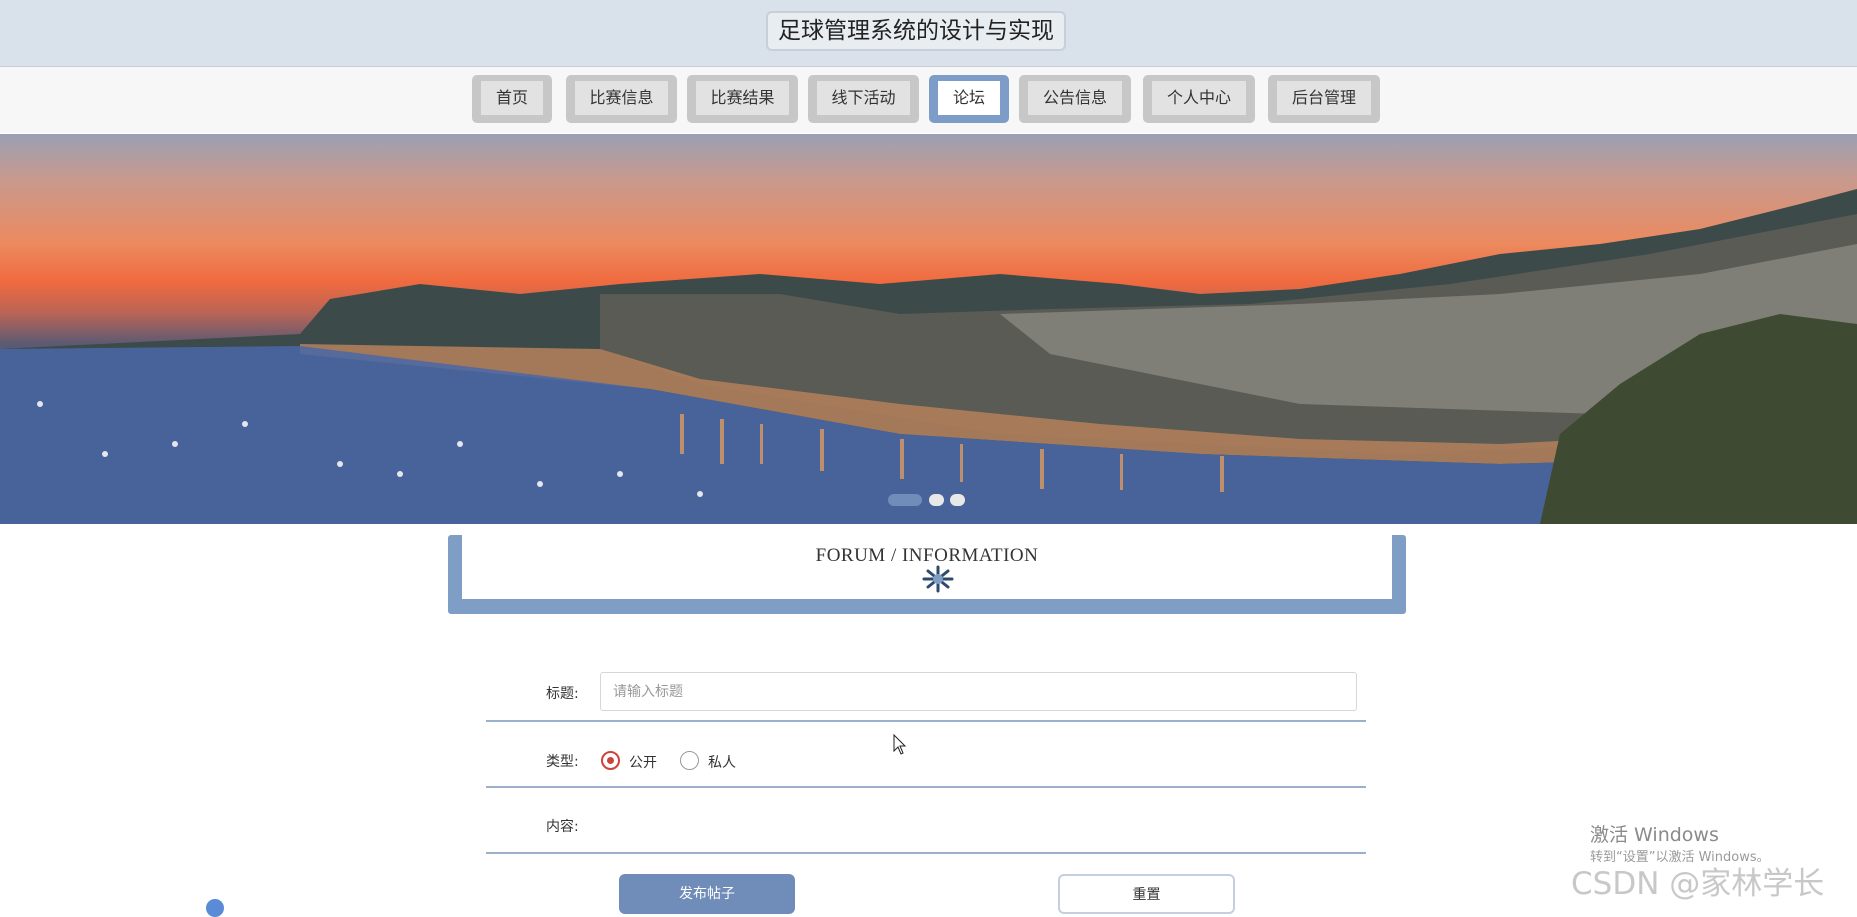 Image resolution: width=1857 pixels, height=917 pixels. I want to click on nav-item-home: 首页, so click(512, 99).